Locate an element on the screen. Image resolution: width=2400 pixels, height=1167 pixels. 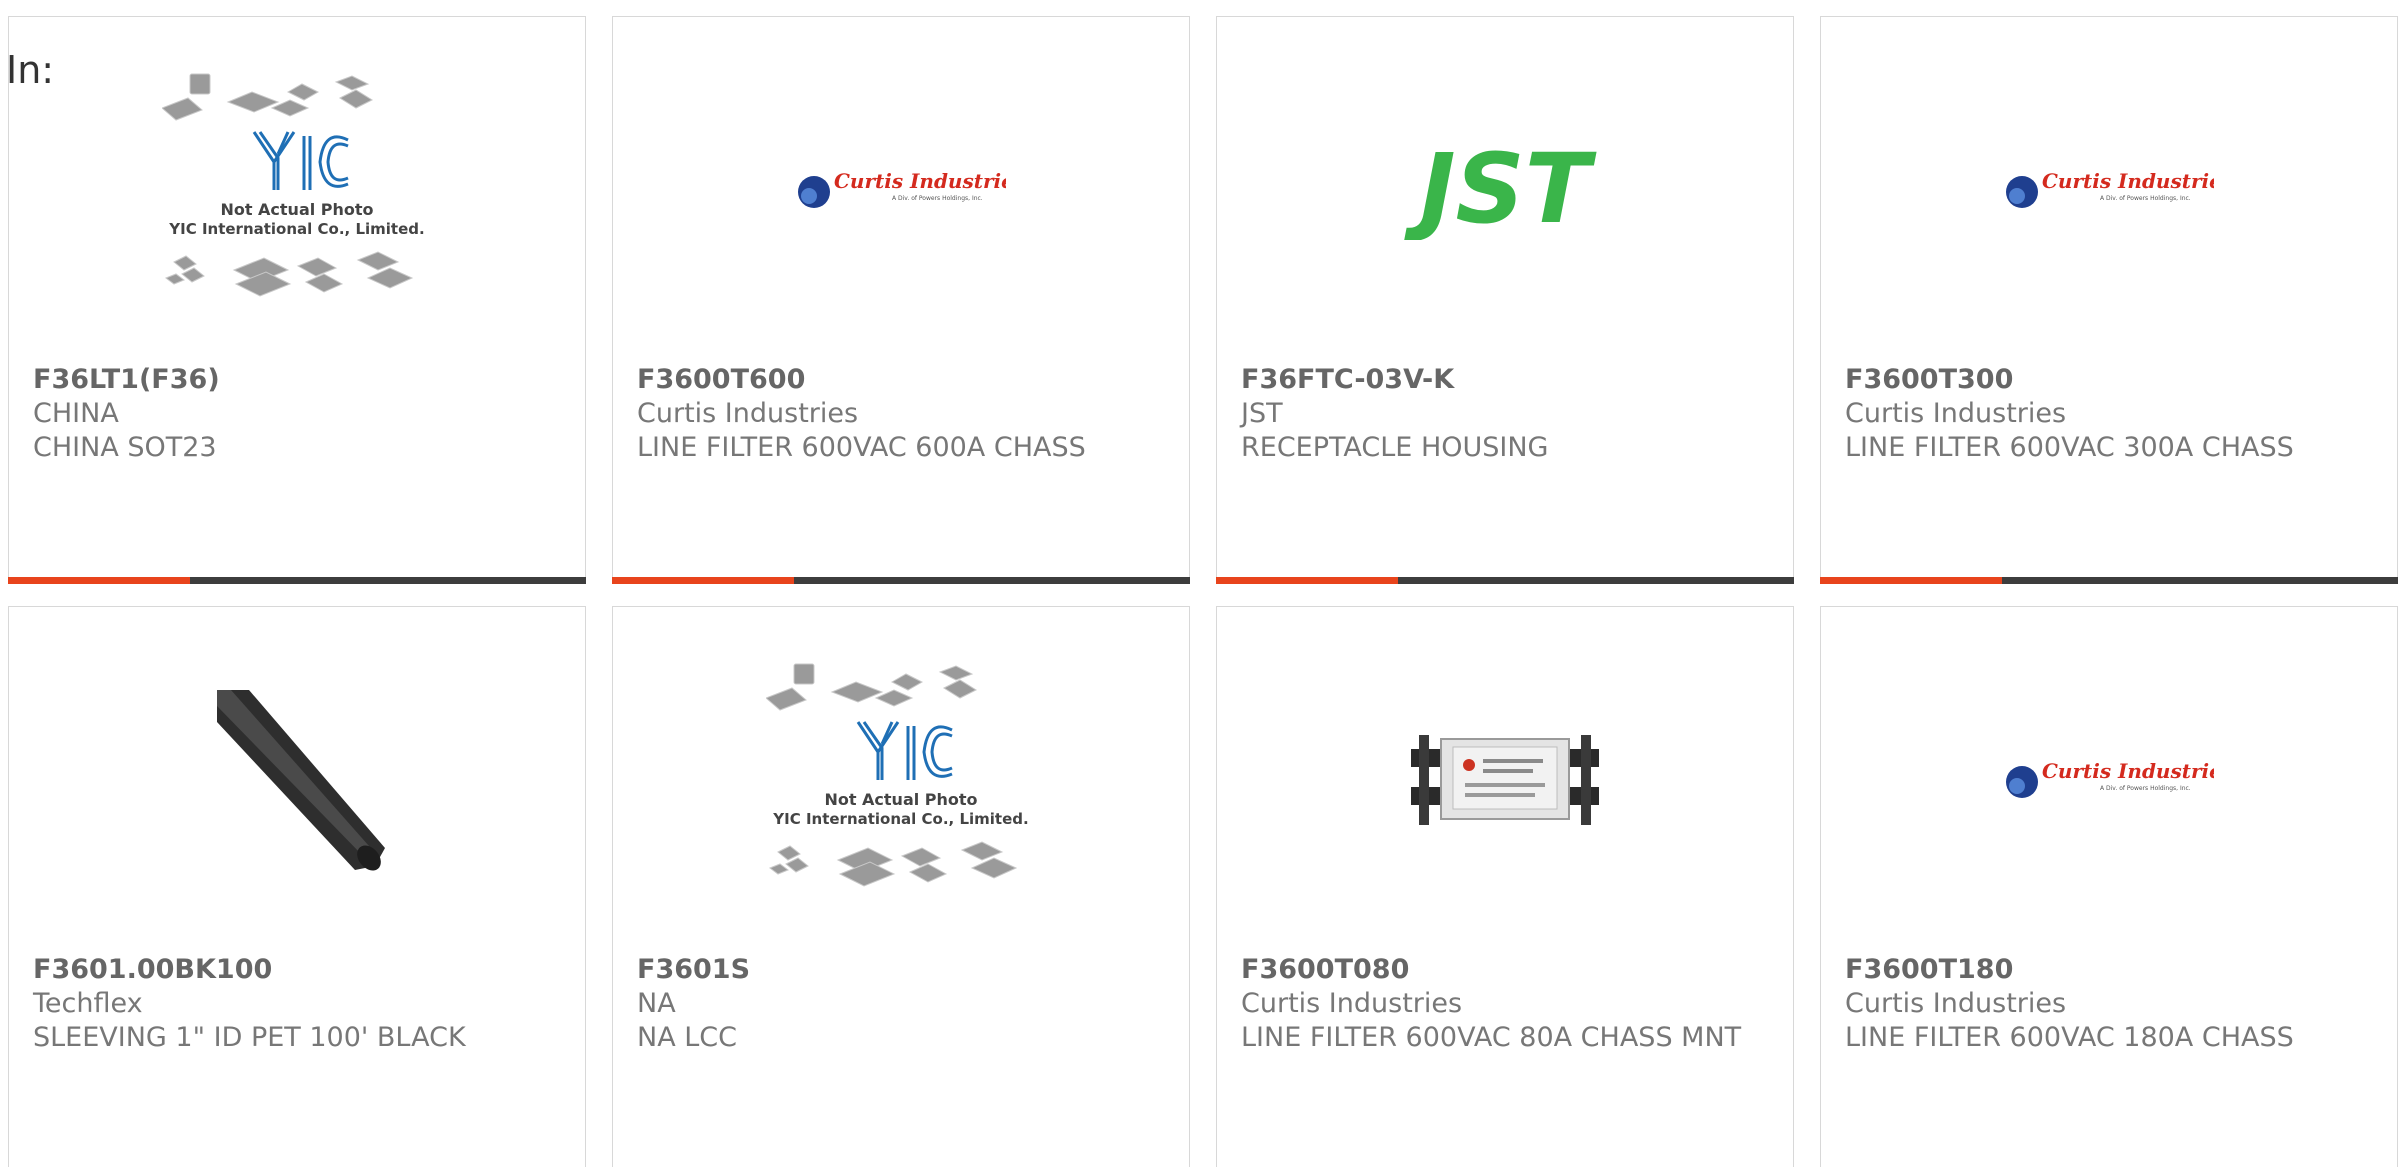
jst-logo-icon: JST is located at coordinates (1500, 190).